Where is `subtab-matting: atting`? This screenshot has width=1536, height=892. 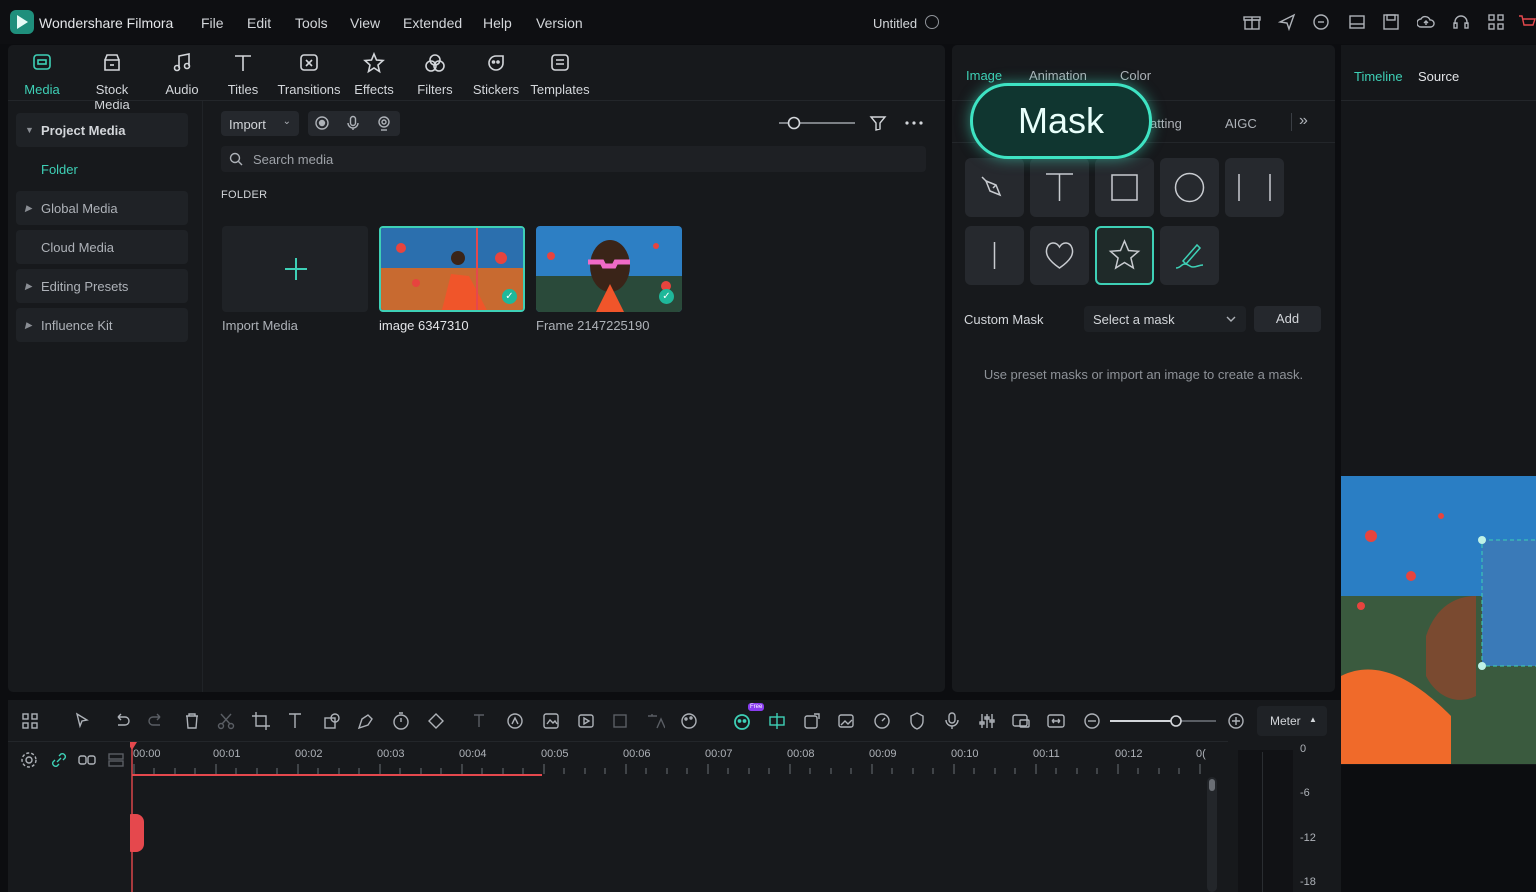 subtab-matting: atting is located at coordinates (1166, 123).